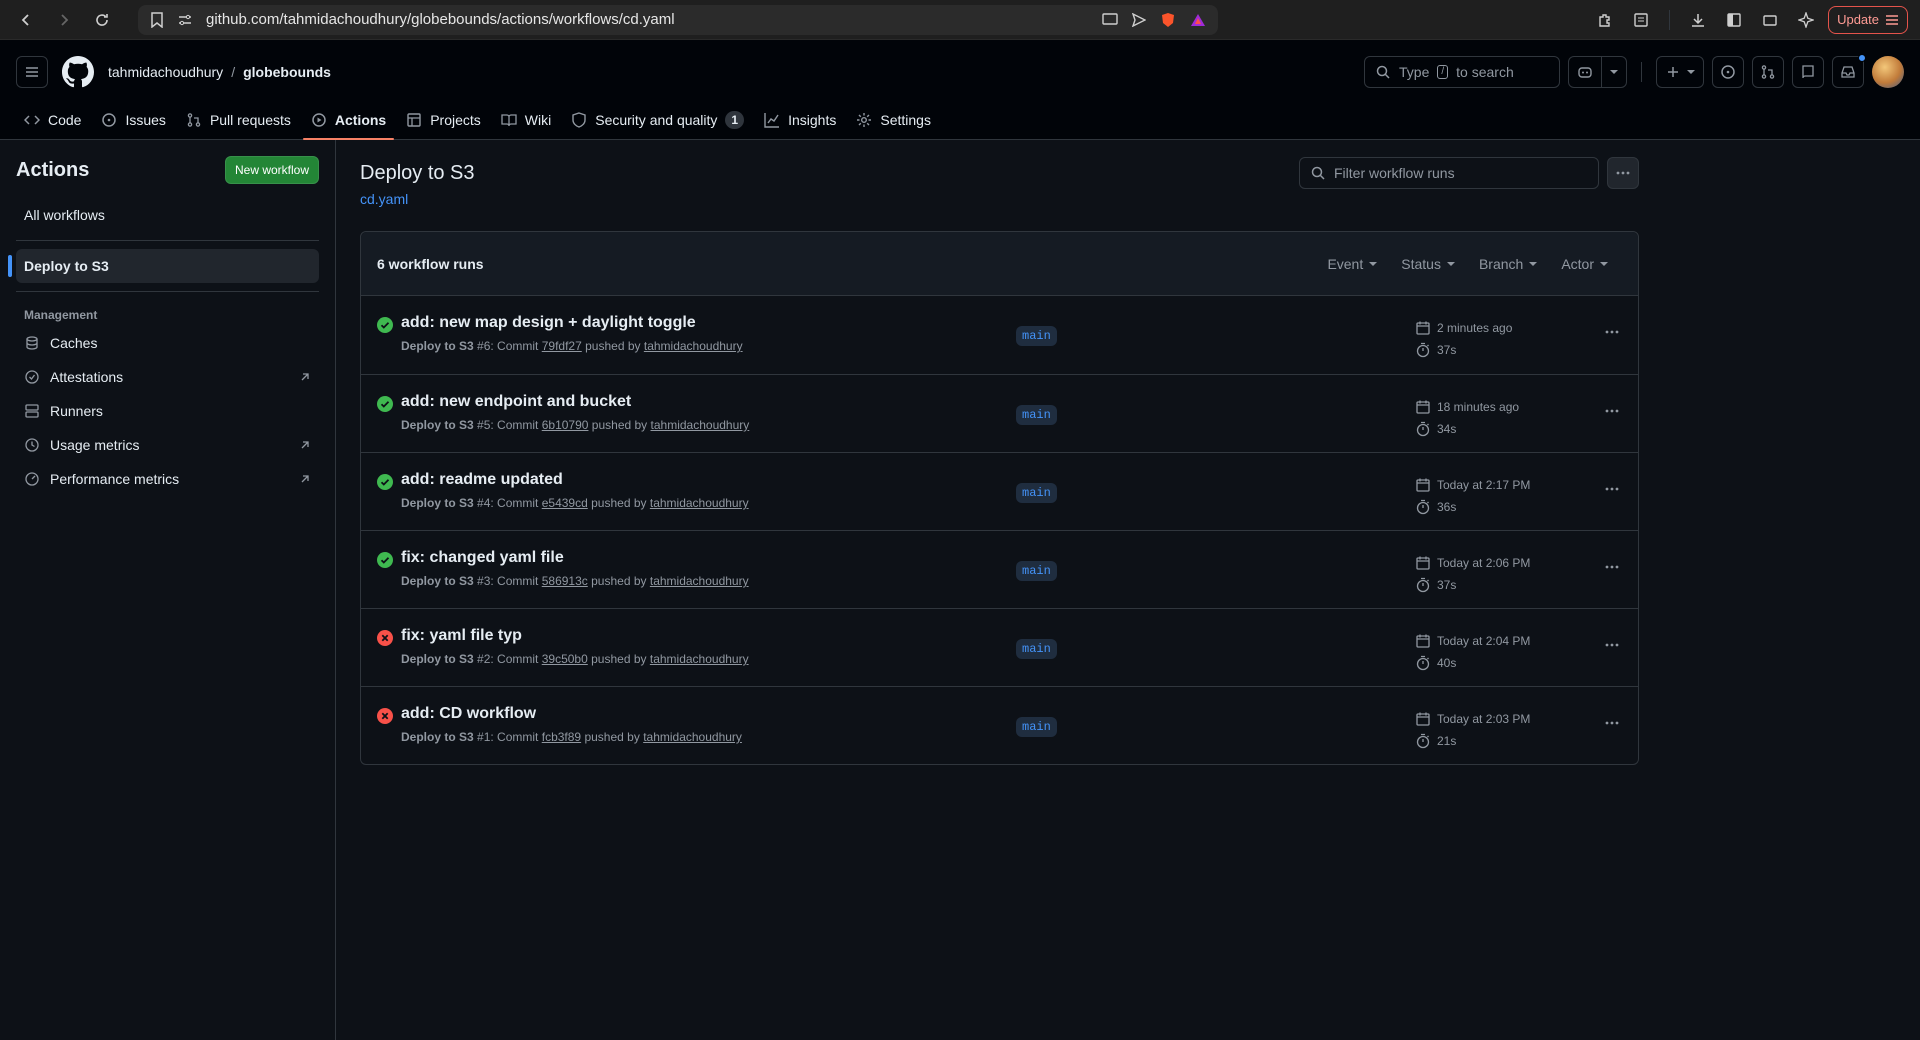  Describe the element at coordinates (619, 503) in the screenshot. I see `run-pushed-by: pushed by` at that location.